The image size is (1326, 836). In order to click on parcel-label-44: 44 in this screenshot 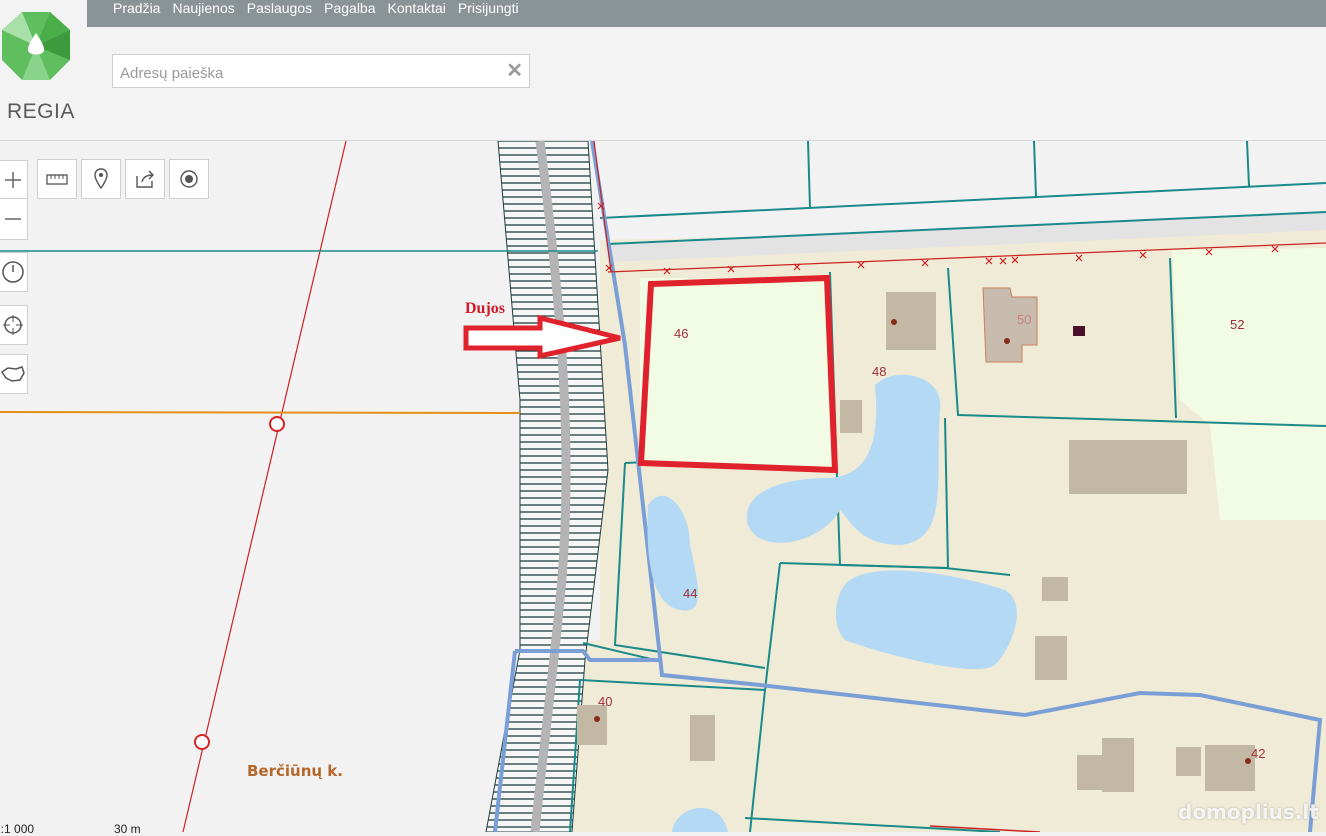, I will do `click(690, 593)`.